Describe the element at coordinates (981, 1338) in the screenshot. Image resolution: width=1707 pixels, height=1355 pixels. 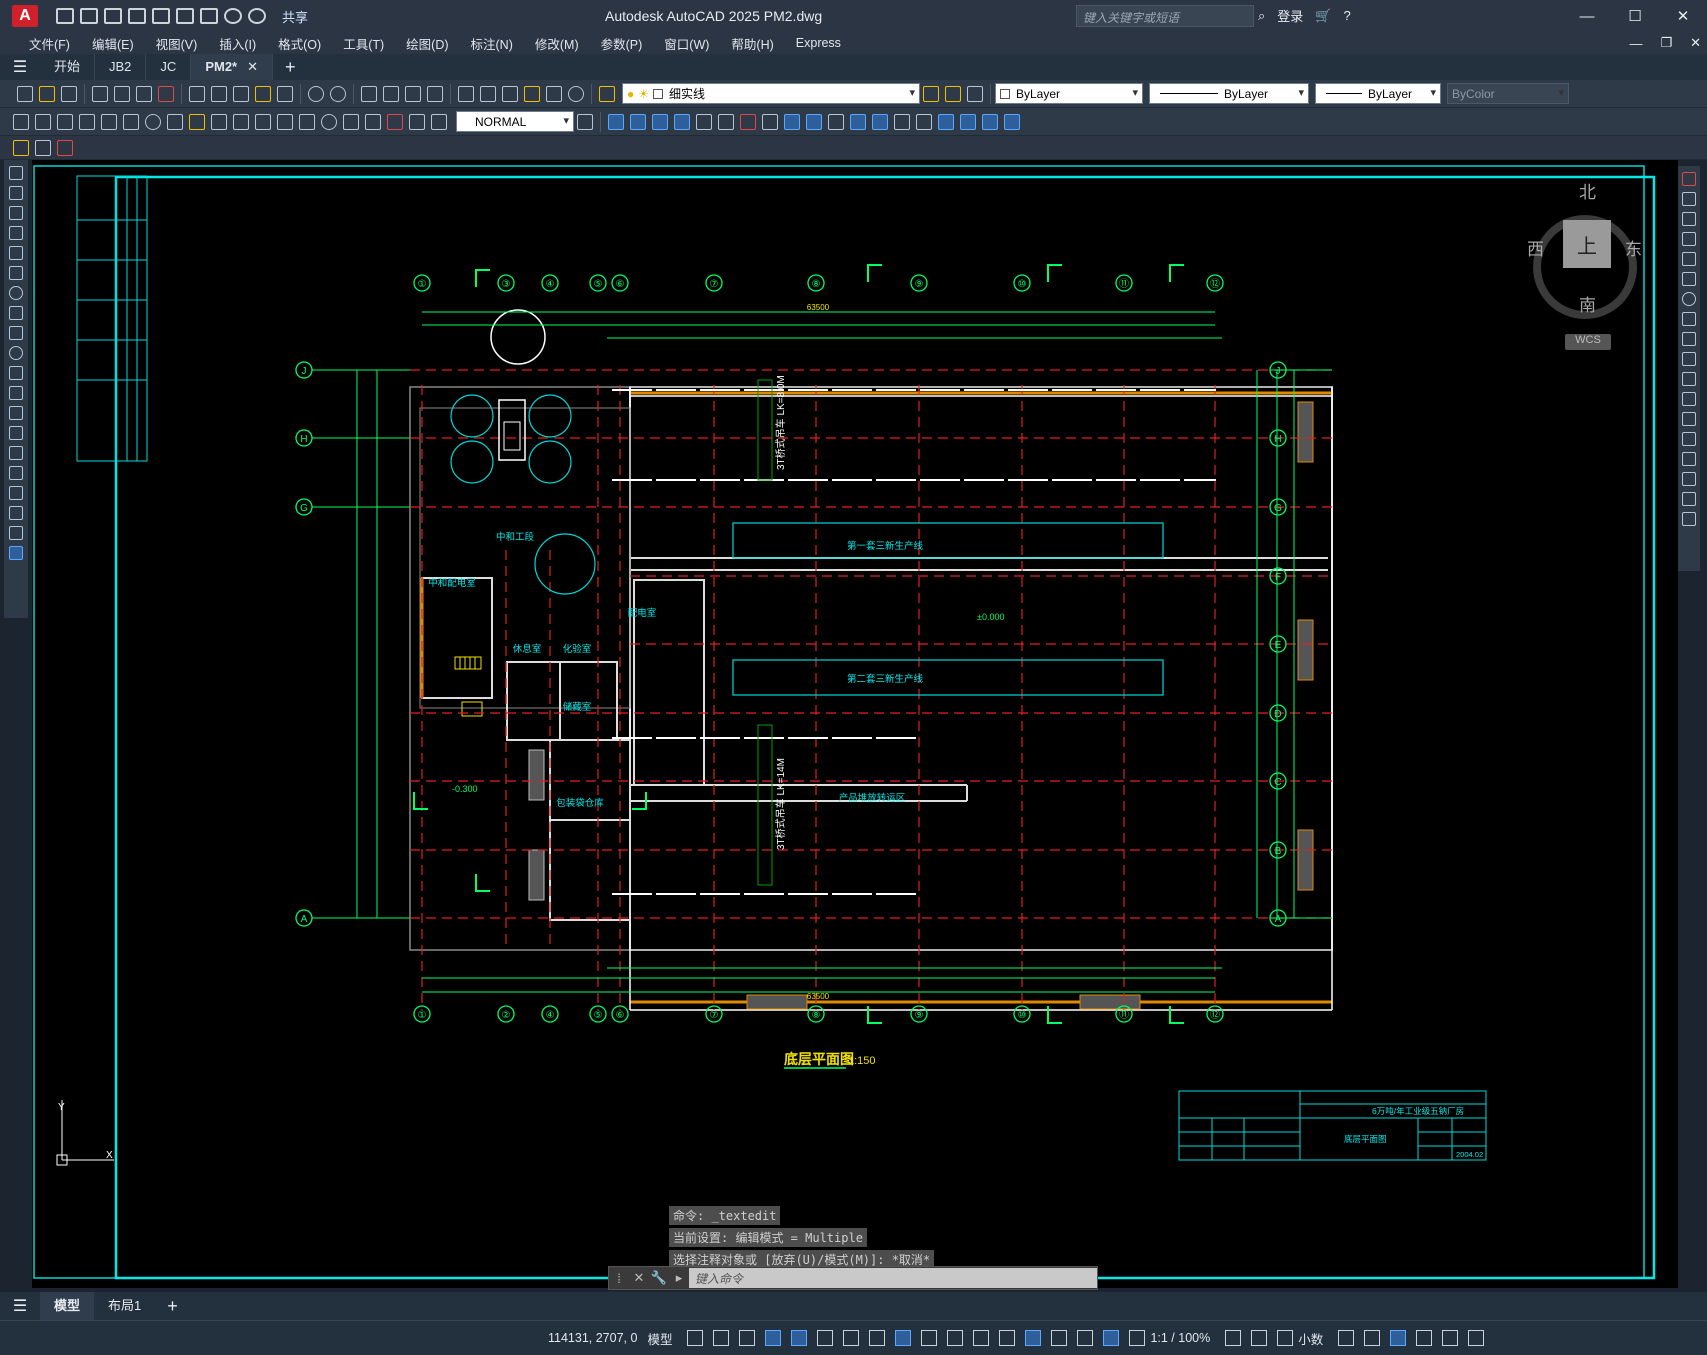
I see `selection-cycling-icon` at that location.